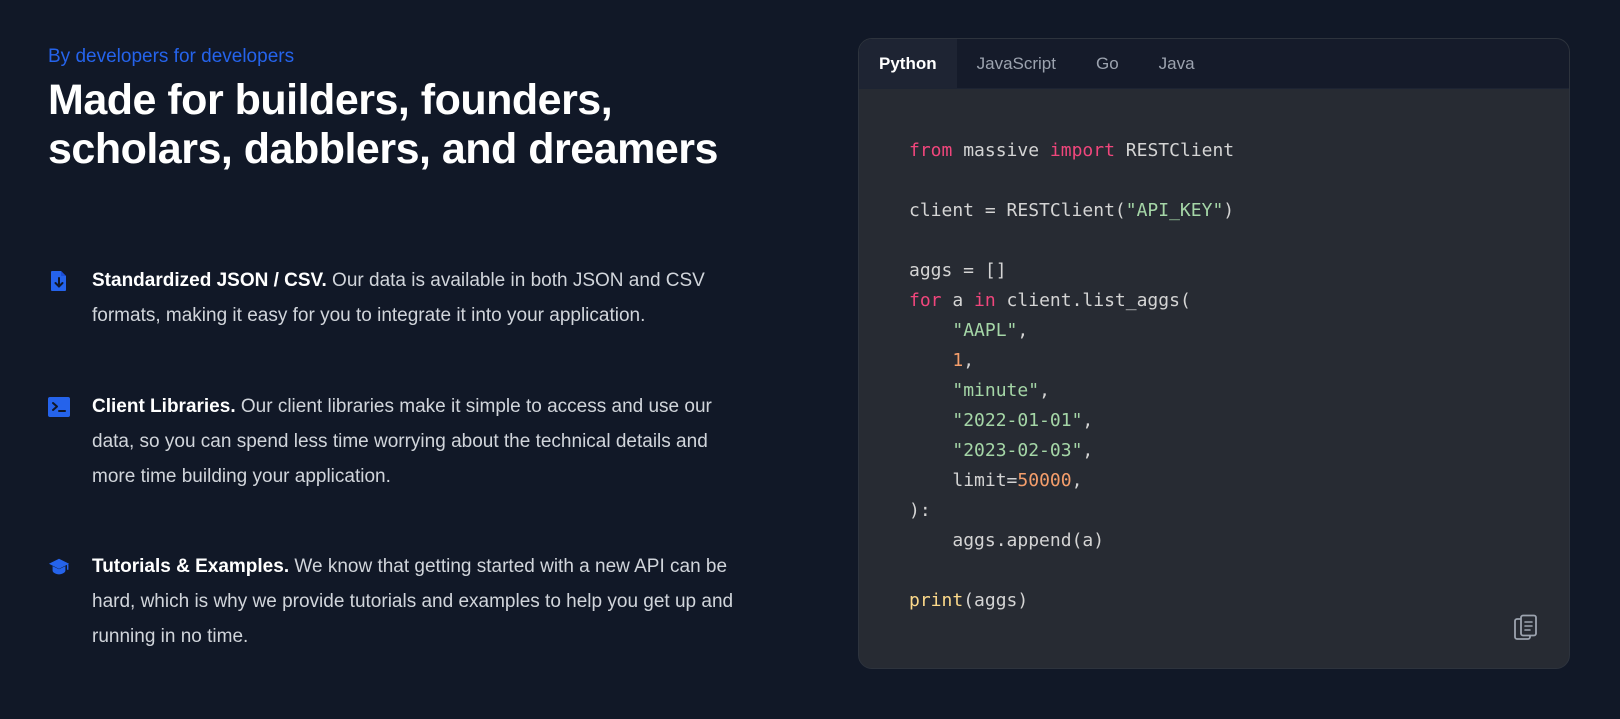 The width and height of the screenshot is (1620, 719). I want to click on clipboard-copy-icon, so click(1526, 628).